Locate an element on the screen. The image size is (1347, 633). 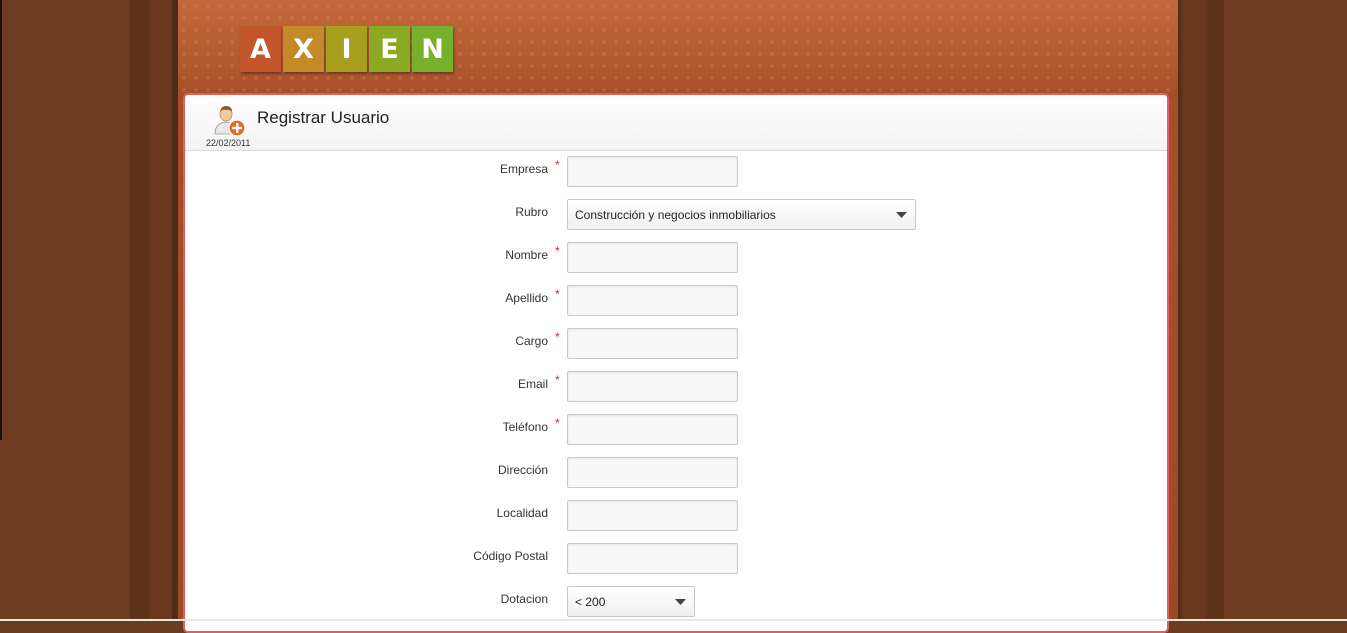
form-row-dotacion: Dotacion < 200 is located at coordinates (676, 602).